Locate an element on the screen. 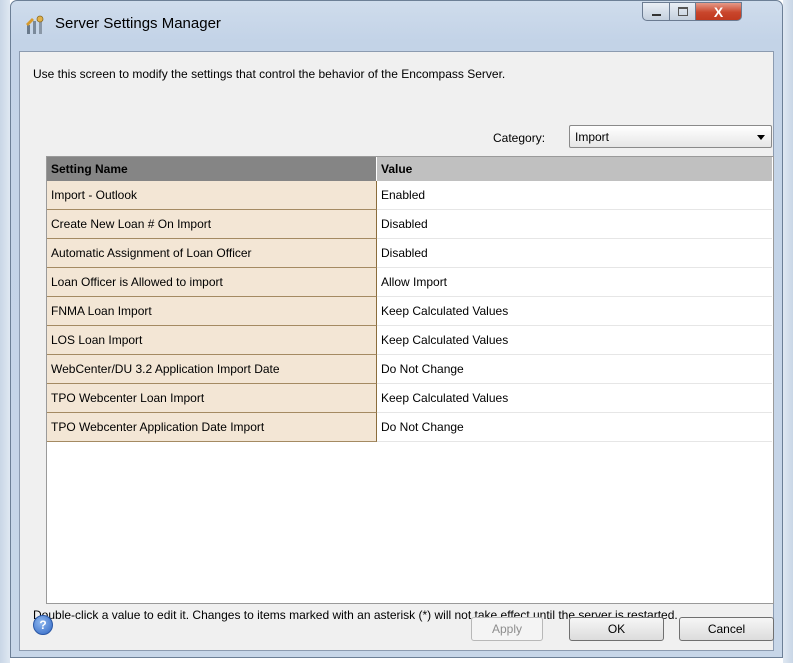 This screenshot has width=793, height=663. maximize-button is located at coordinates (682, 11).